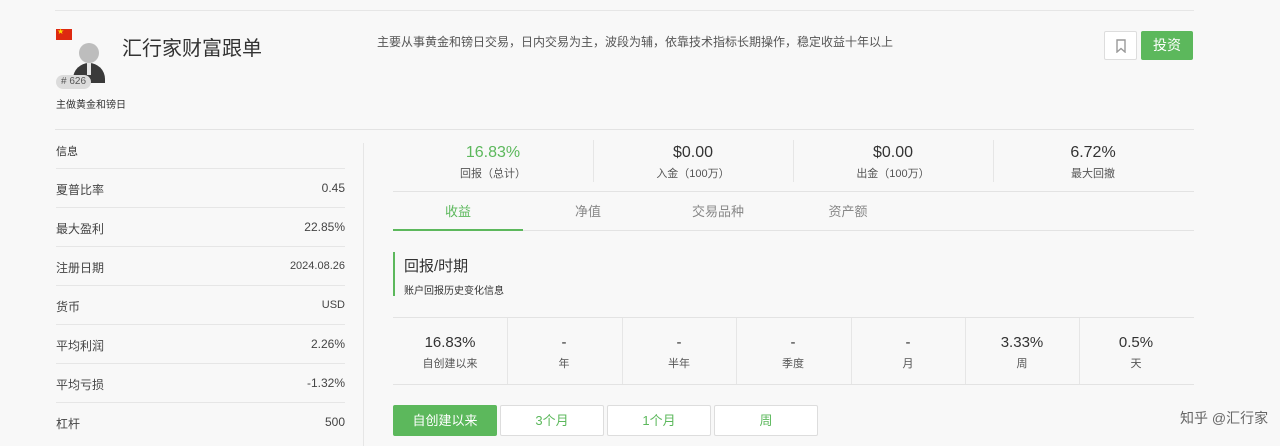 The image size is (1280, 446). I want to click on stat-withdrawals: $0.00 出金（100万）, so click(893, 165).